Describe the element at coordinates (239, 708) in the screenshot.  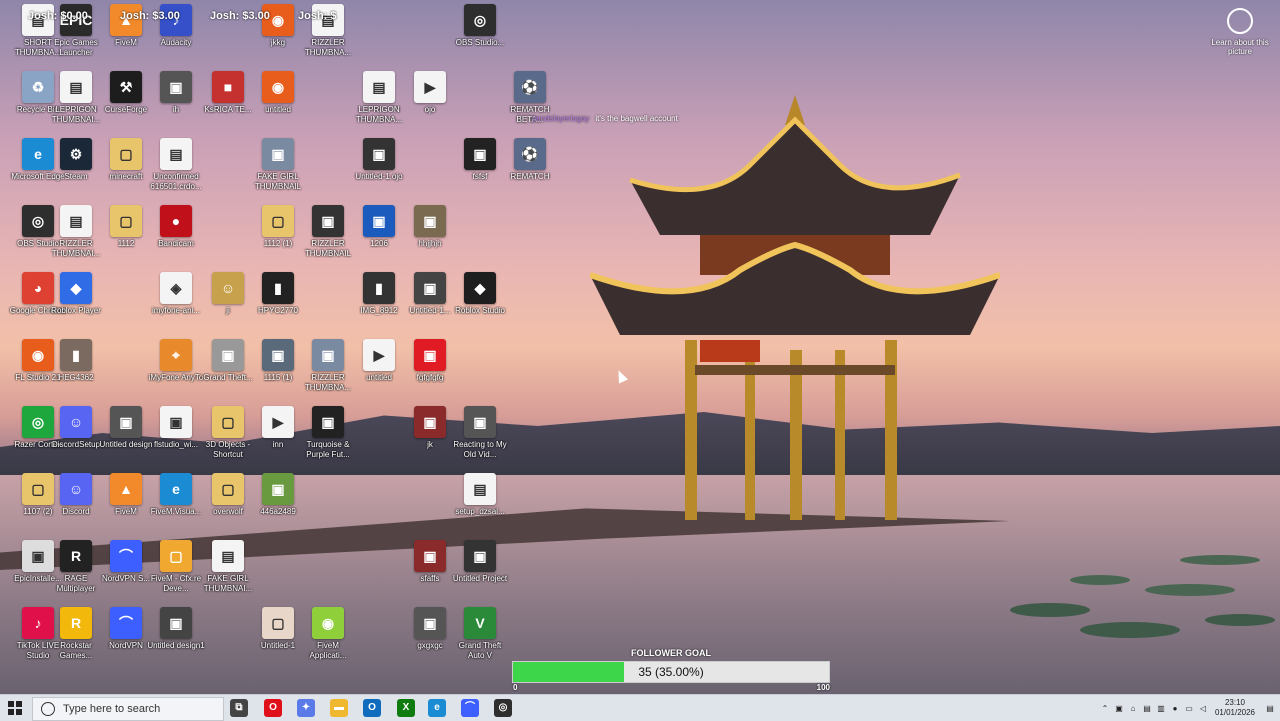
I see `task-view-icon: ⧉` at that location.